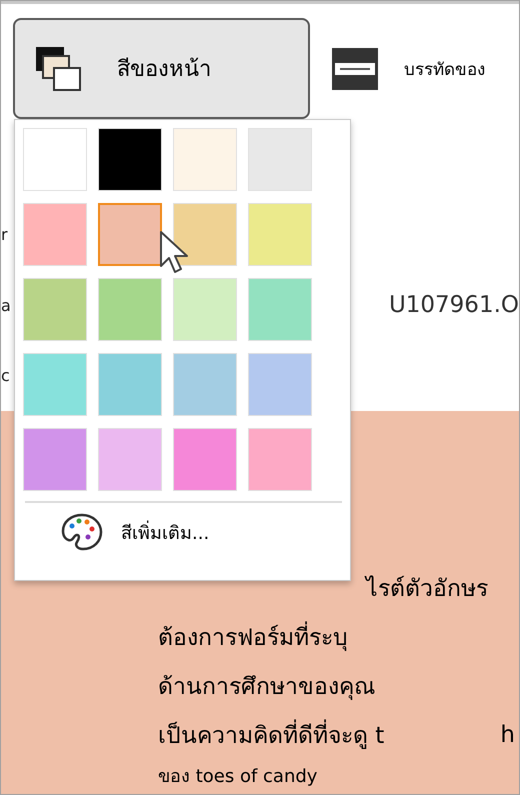 Image resolution: width=520 pixels, height=795 pixels. I want to click on document-text: เป็นความคิดที่ดีที่จะดู t, so click(271, 734).